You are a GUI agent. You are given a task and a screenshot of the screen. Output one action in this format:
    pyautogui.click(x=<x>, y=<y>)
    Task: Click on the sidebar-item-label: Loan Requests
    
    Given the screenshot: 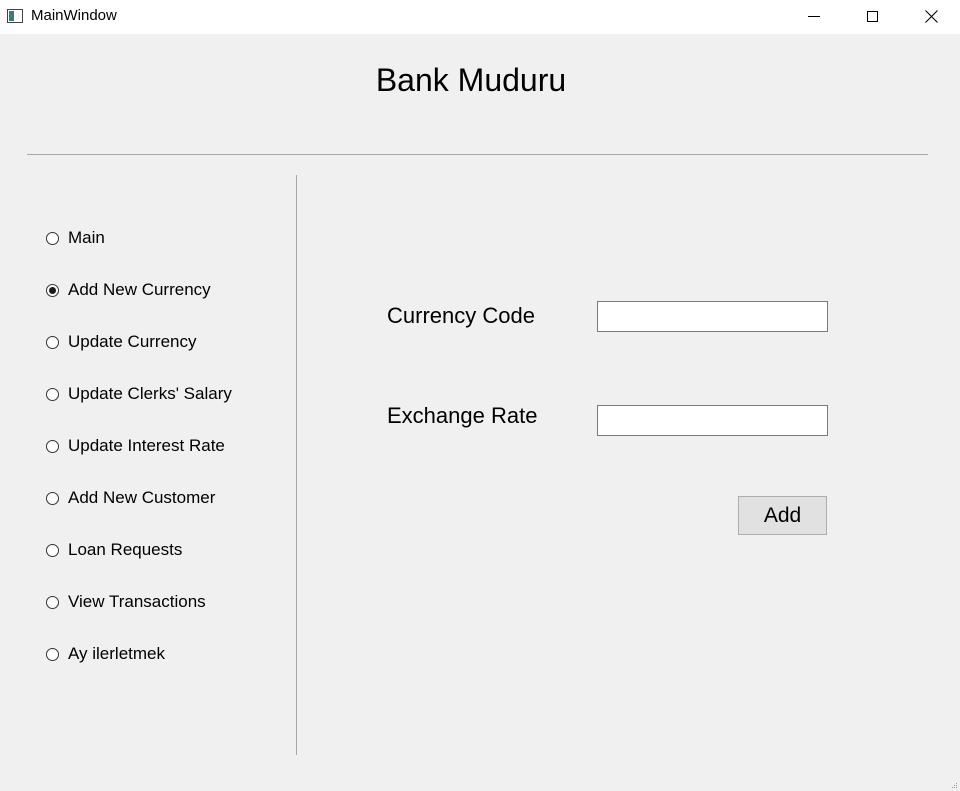 What is the action you would take?
    pyautogui.click(x=125, y=549)
    